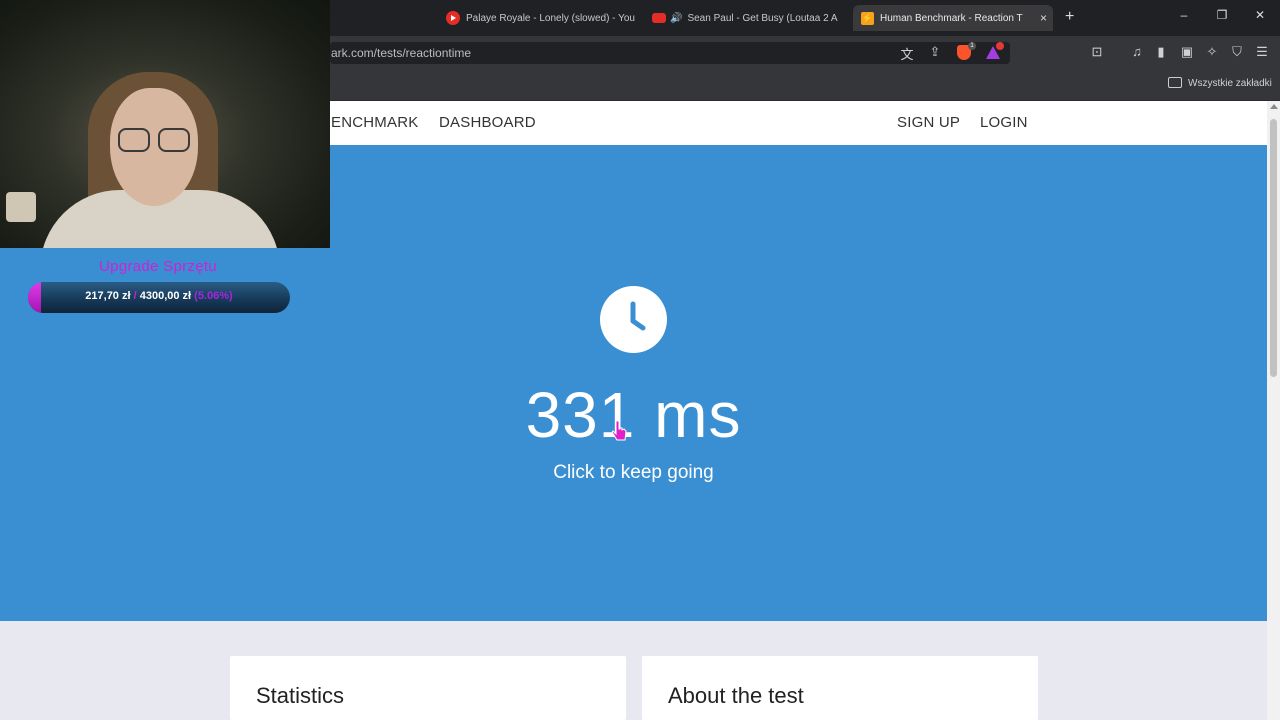  Describe the element at coordinates (1184, 15) in the screenshot. I see `minimize-button: –` at that location.